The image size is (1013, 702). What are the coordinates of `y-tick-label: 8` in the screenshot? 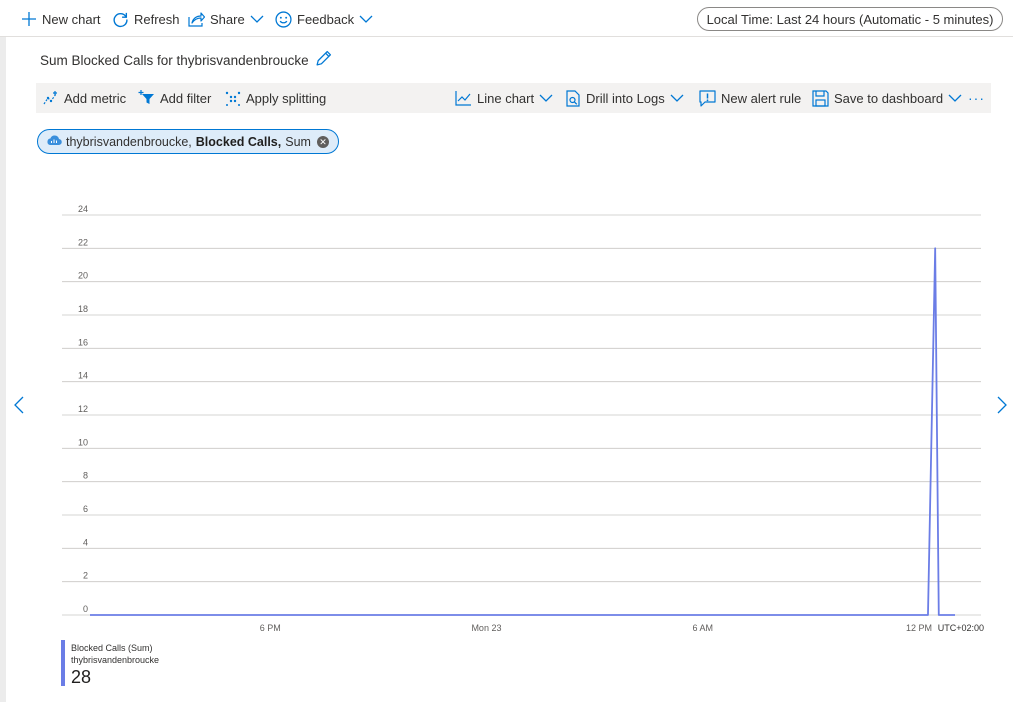 It's located at (85, 476).